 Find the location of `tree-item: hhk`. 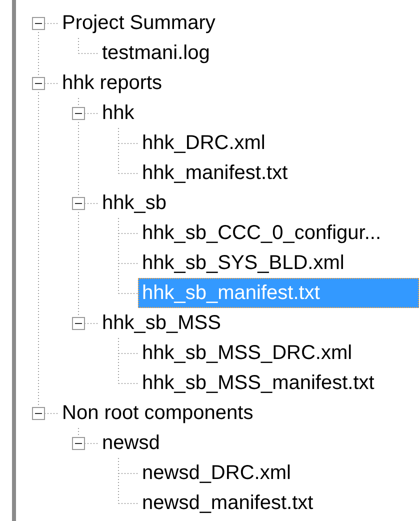

tree-item: hhk is located at coordinates (118, 113).